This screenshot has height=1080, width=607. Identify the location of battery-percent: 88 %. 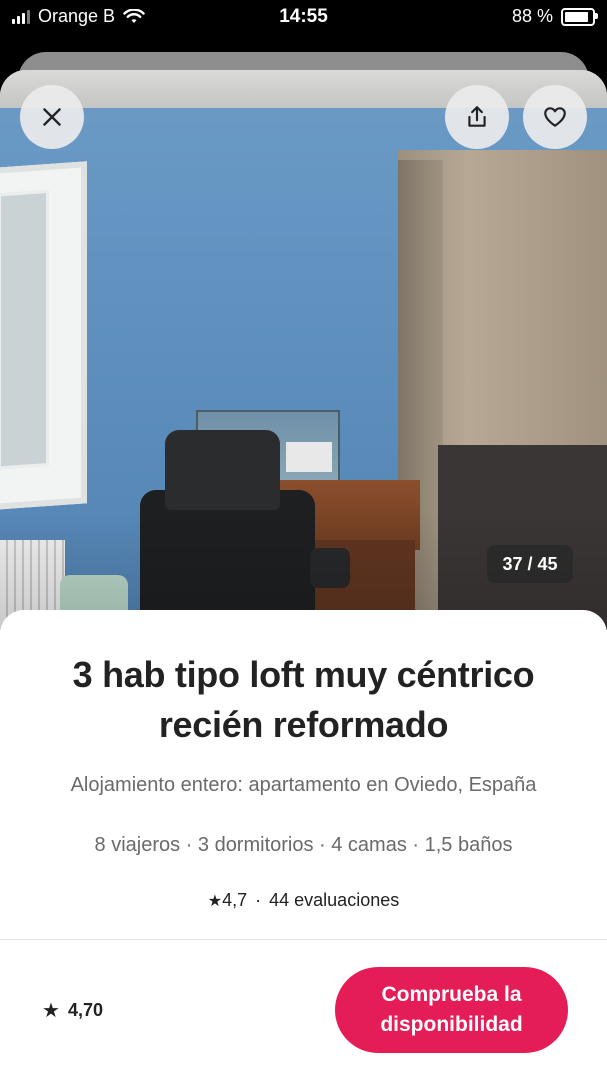
(532, 16).